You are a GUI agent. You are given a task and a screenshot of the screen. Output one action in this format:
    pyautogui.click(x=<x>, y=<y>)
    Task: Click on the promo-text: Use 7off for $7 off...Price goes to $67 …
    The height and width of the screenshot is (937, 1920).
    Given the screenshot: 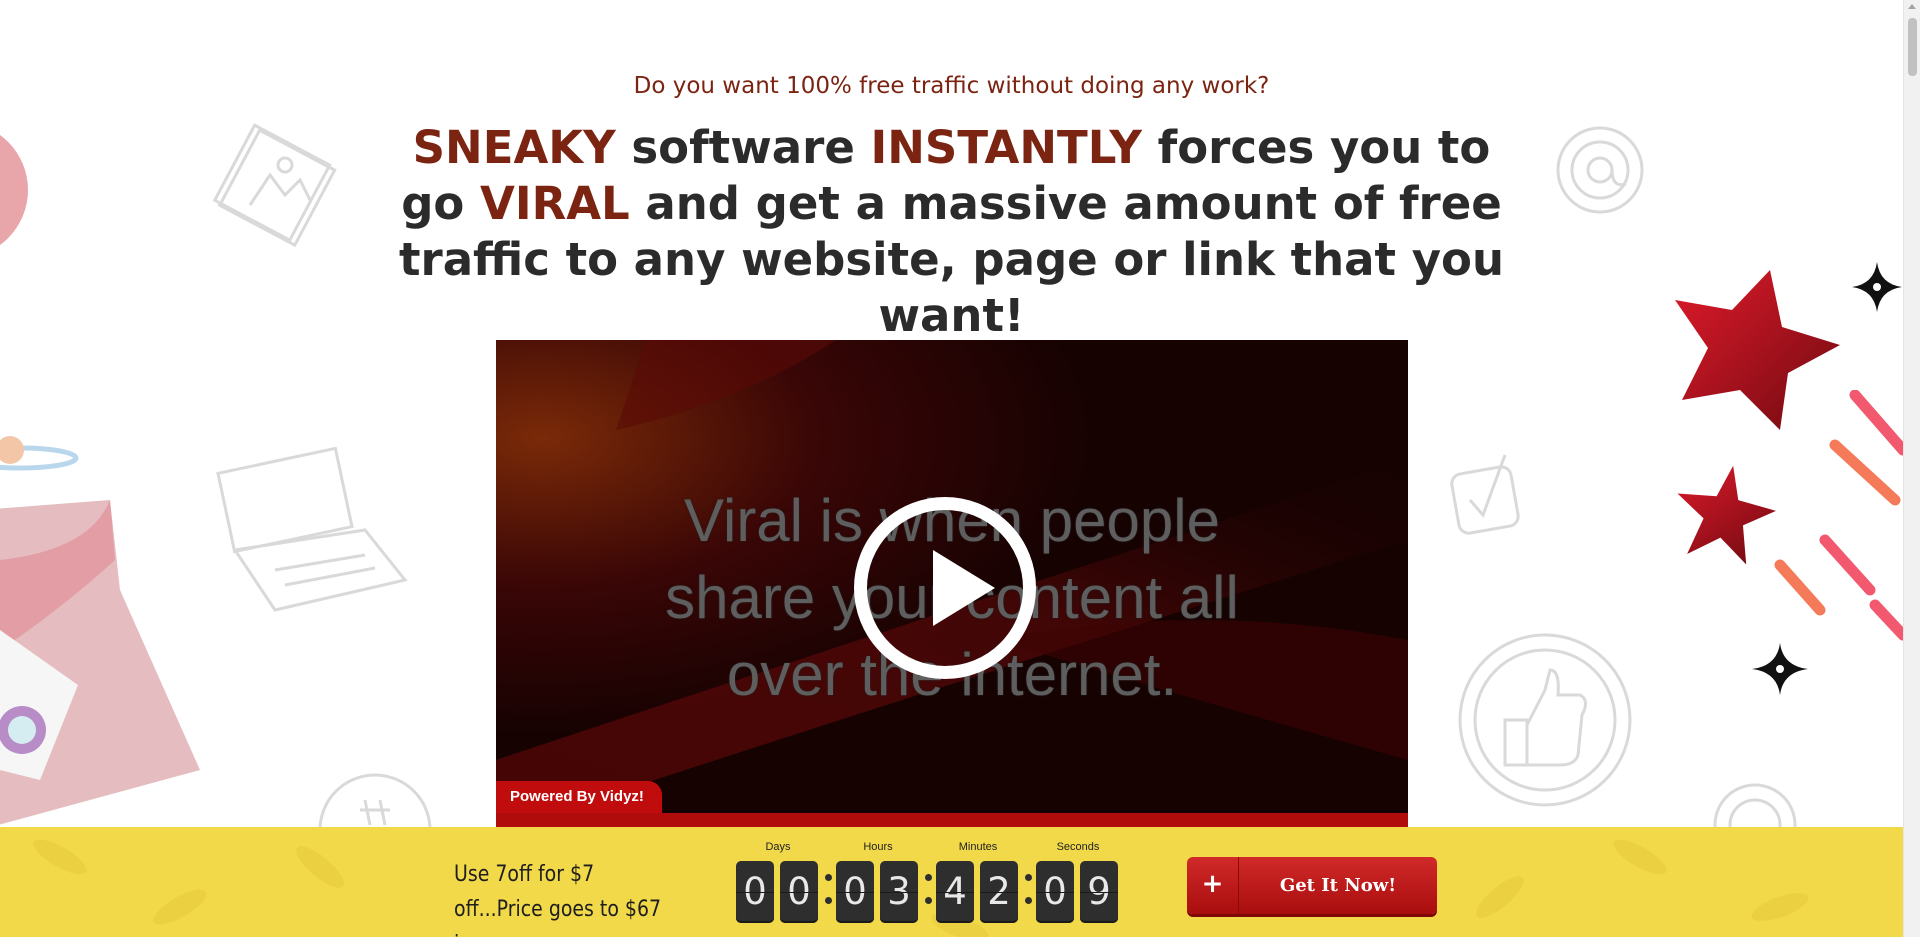 What is the action you would take?
    pyautogui.click(x=558, y=899)
    